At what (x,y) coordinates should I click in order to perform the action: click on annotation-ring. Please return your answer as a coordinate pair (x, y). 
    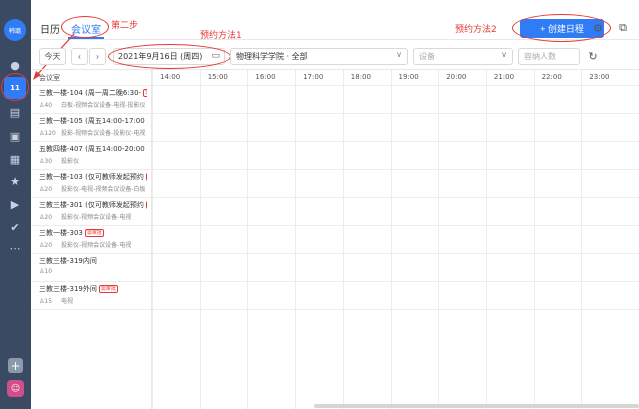
    Looking at the image, I should click on (15, 87).